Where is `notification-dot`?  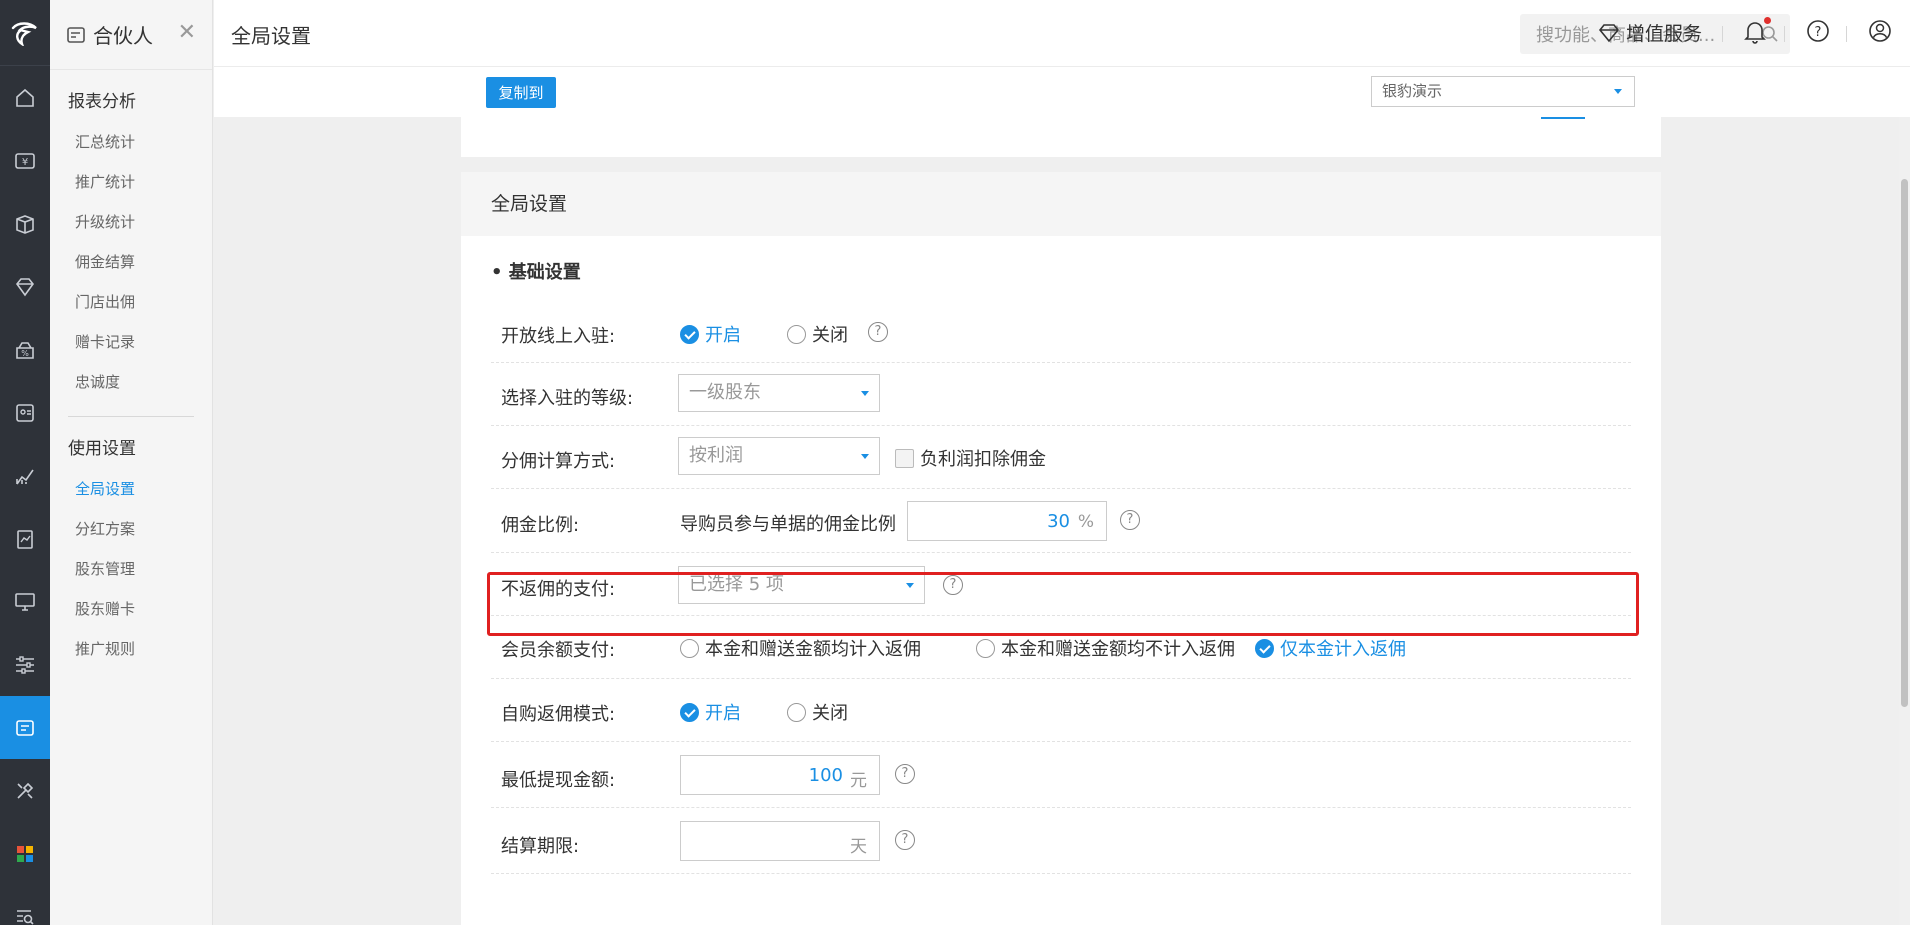
notification-dot is located at coordinates (1767, 20).